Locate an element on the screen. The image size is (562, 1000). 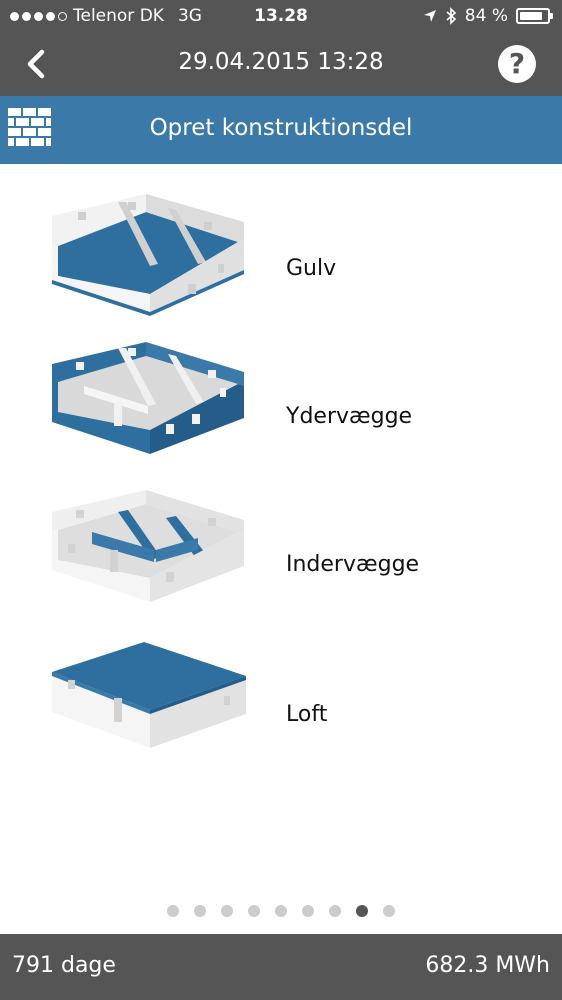
bluetooth-icon is located at coordinates (451, 16).